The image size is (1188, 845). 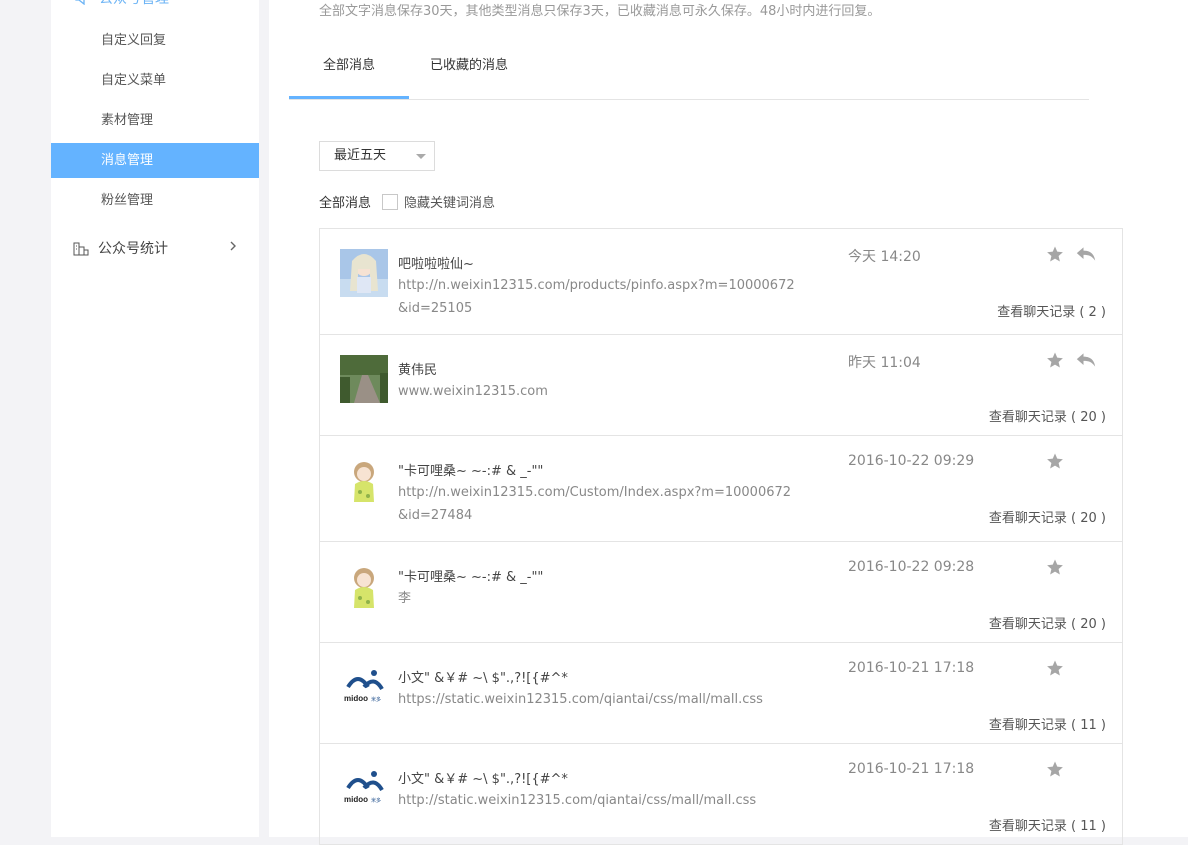 I want to click on hide-keyword-label: 隐藏关键词消息, so click(x=449, y=201).